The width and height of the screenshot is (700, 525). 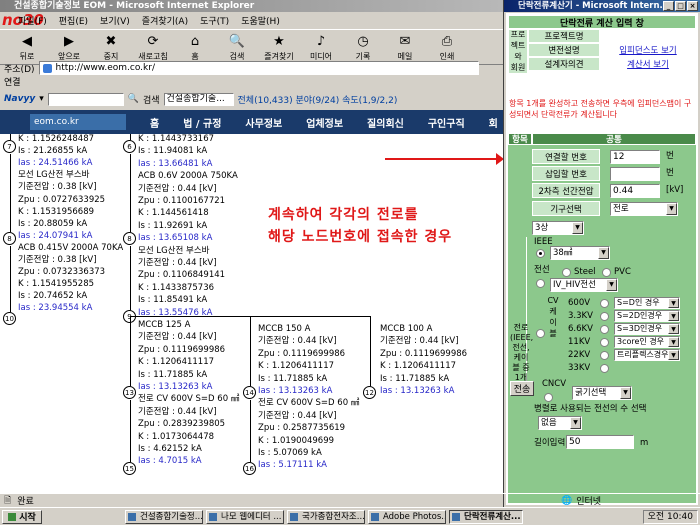 I want to click on site-nav-item: 업체정보, so click(x=324, y=122).